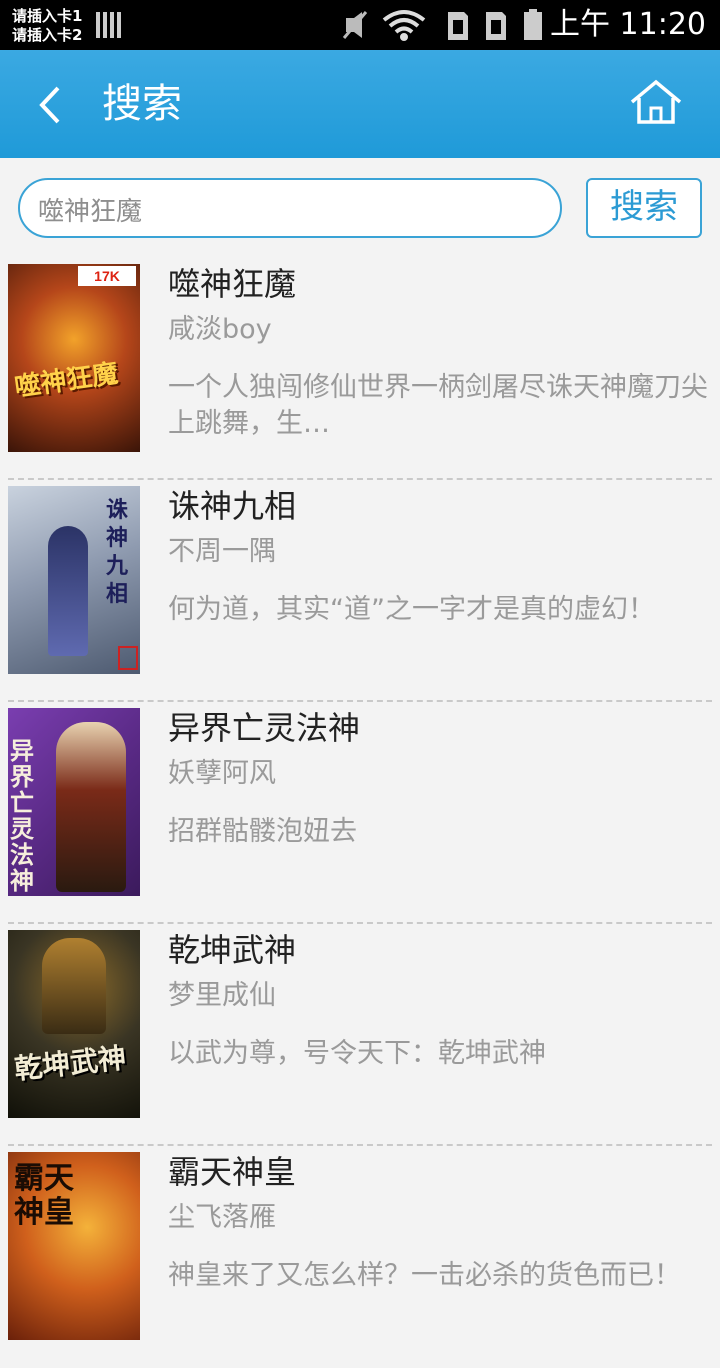 This screenshot has width=720, height=1368. What do you see at coordinates (107, 276) in the screenshot?
I see `cover-badge: 17K` at bounding box center [107, 276].